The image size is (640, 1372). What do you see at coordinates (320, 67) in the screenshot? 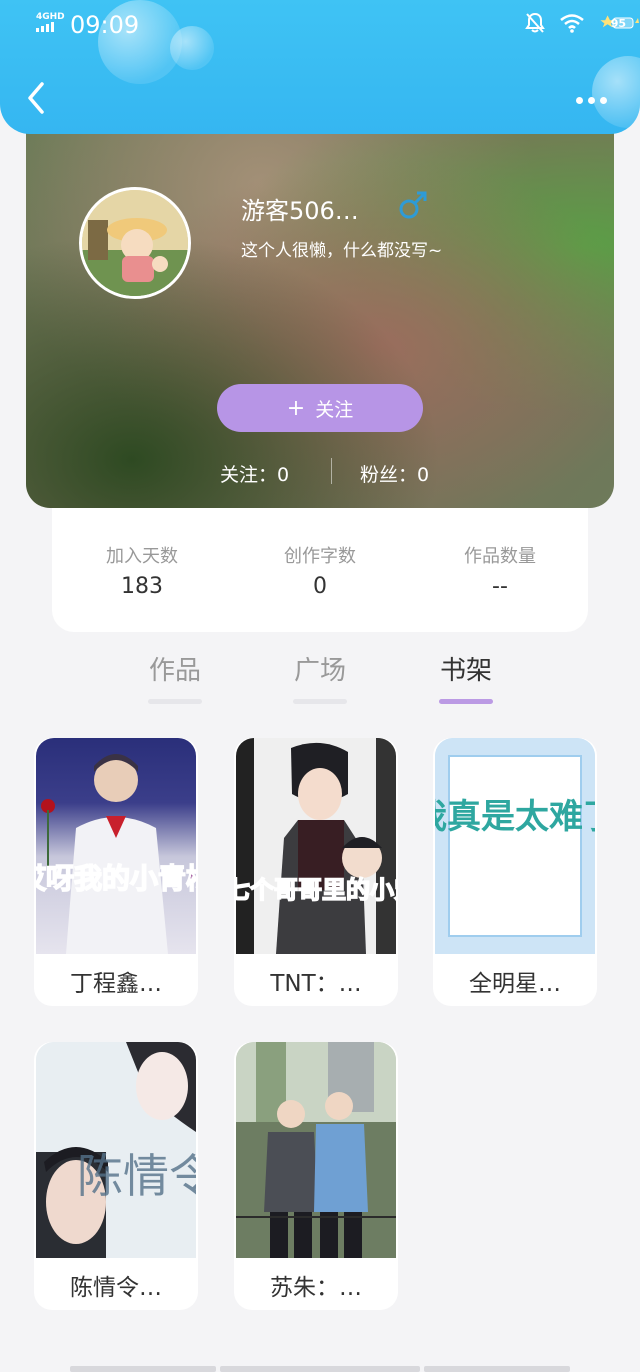
I see `top-header: 4GHD 09:09 95` at bounding box center [320, 67].